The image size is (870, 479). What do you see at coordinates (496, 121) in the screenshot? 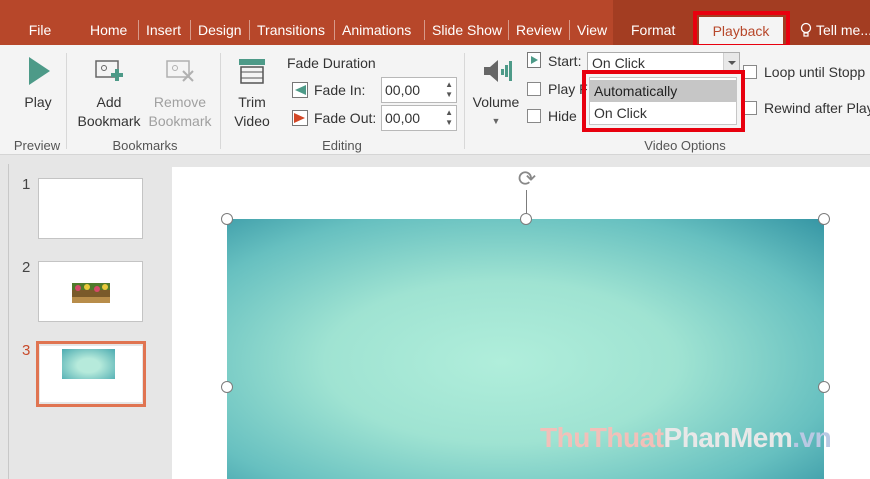
I see `volume-chevron-down-icon: ▼` at bounding box center [496, 121].